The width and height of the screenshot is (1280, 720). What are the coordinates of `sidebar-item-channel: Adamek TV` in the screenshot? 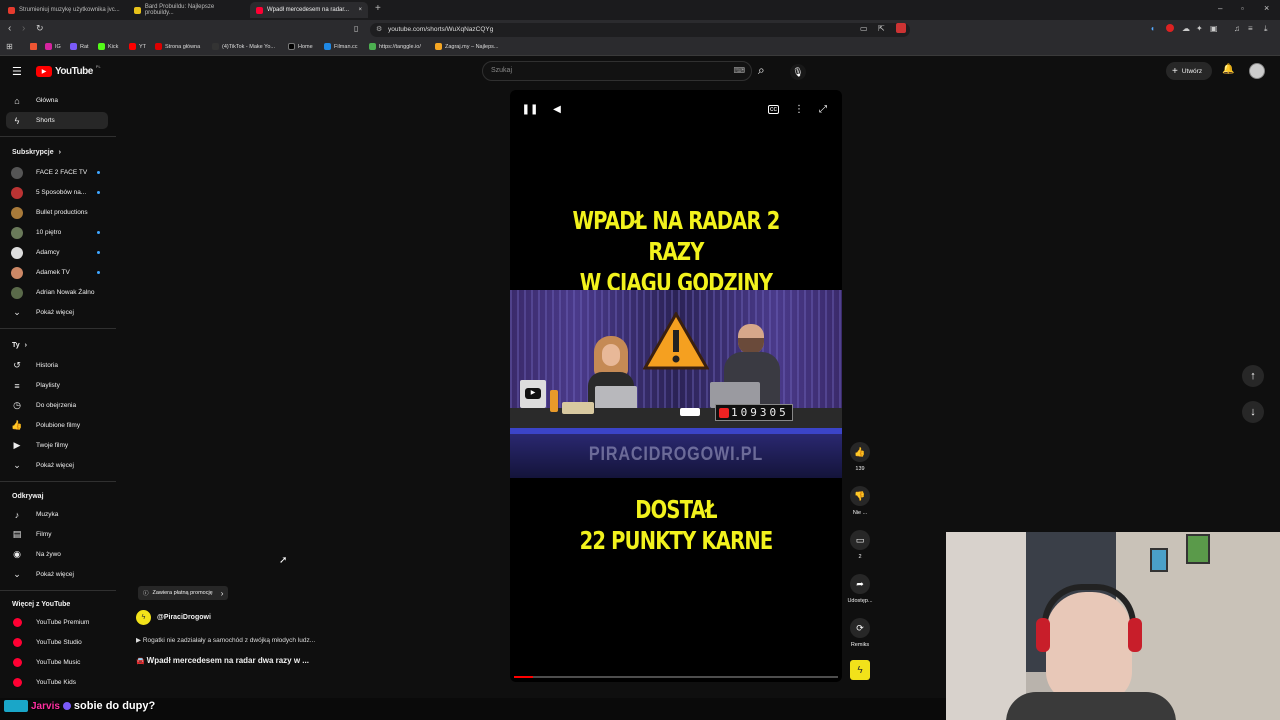 It's located at (57, 272).